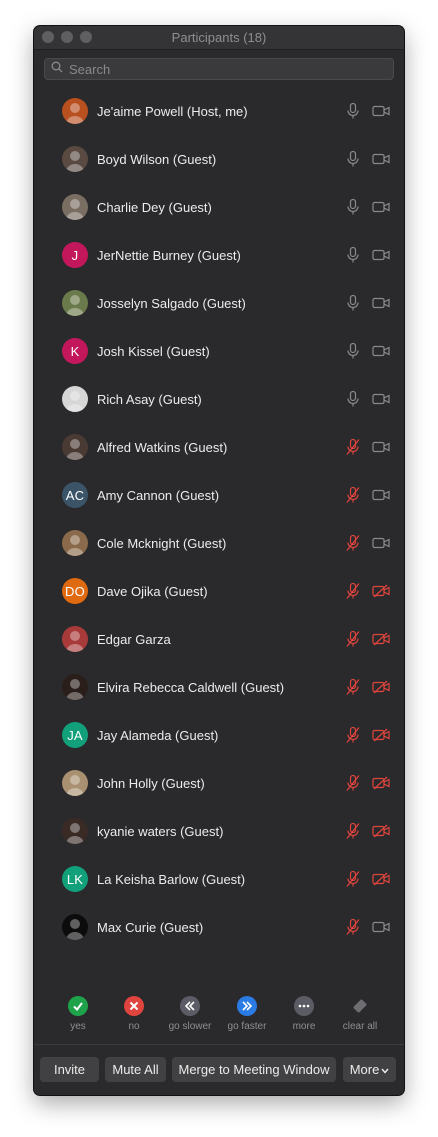  Describe the element at coordinates (67, 37) in the screenshot. I see `minimize-window-button` at that location.